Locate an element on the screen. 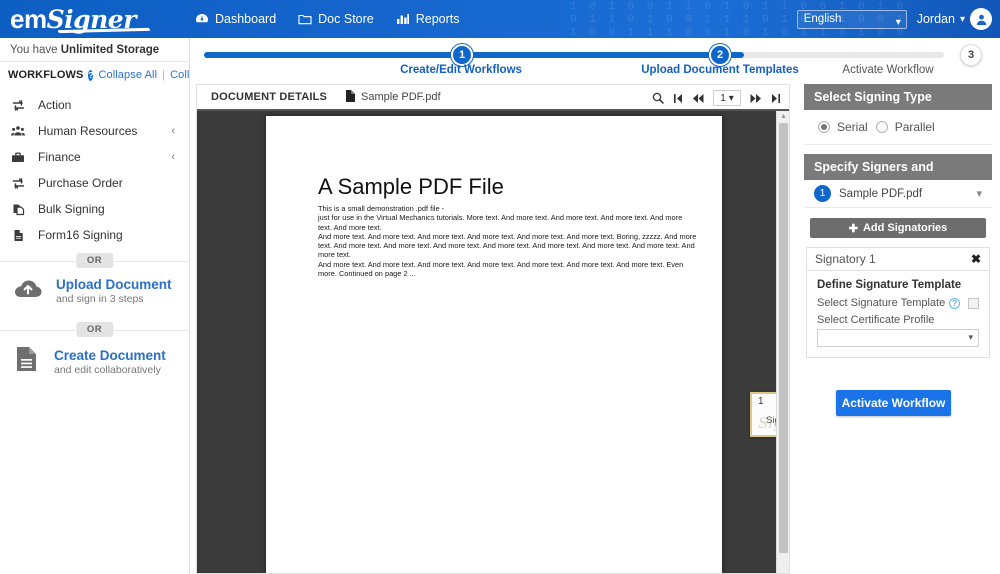 Image resolution: width=1000 pixels, height=574 pixels. upload-document-text: Upload Document and sign in 3 steps is located at coordinates (114, 291).